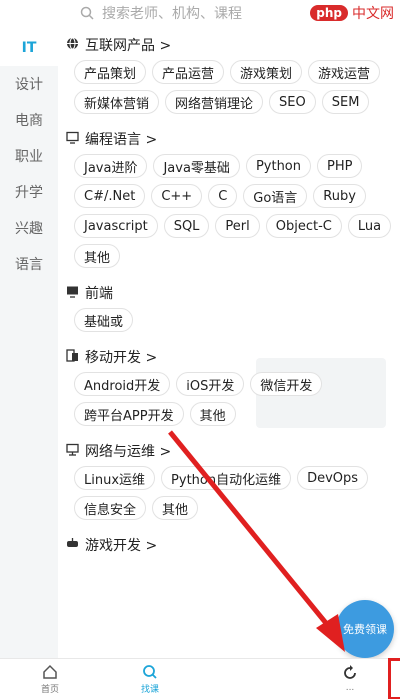  I want to click on section-title: 编程语言 >, so click(121, 140).